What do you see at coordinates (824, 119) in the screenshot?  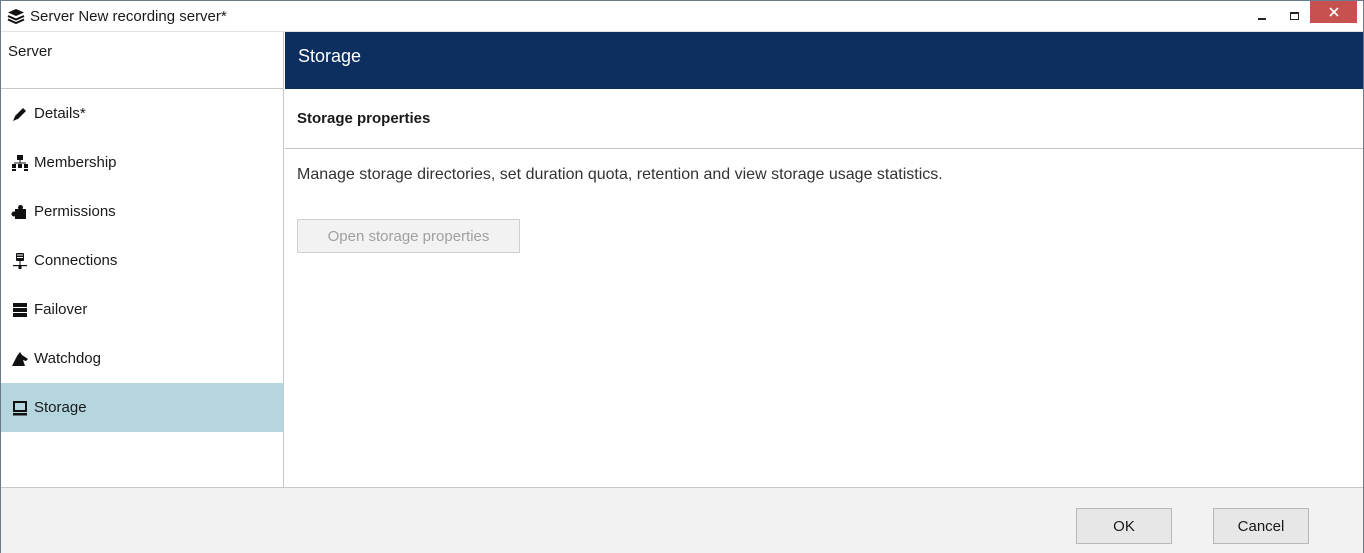 I see `section-title: Storage properties` at bounding box center [824, 119].